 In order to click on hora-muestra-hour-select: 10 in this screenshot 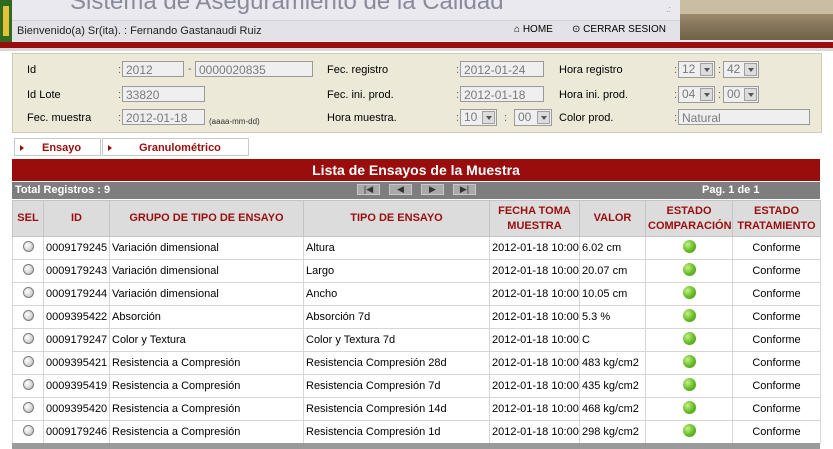, I will do `click(478, 117)`.